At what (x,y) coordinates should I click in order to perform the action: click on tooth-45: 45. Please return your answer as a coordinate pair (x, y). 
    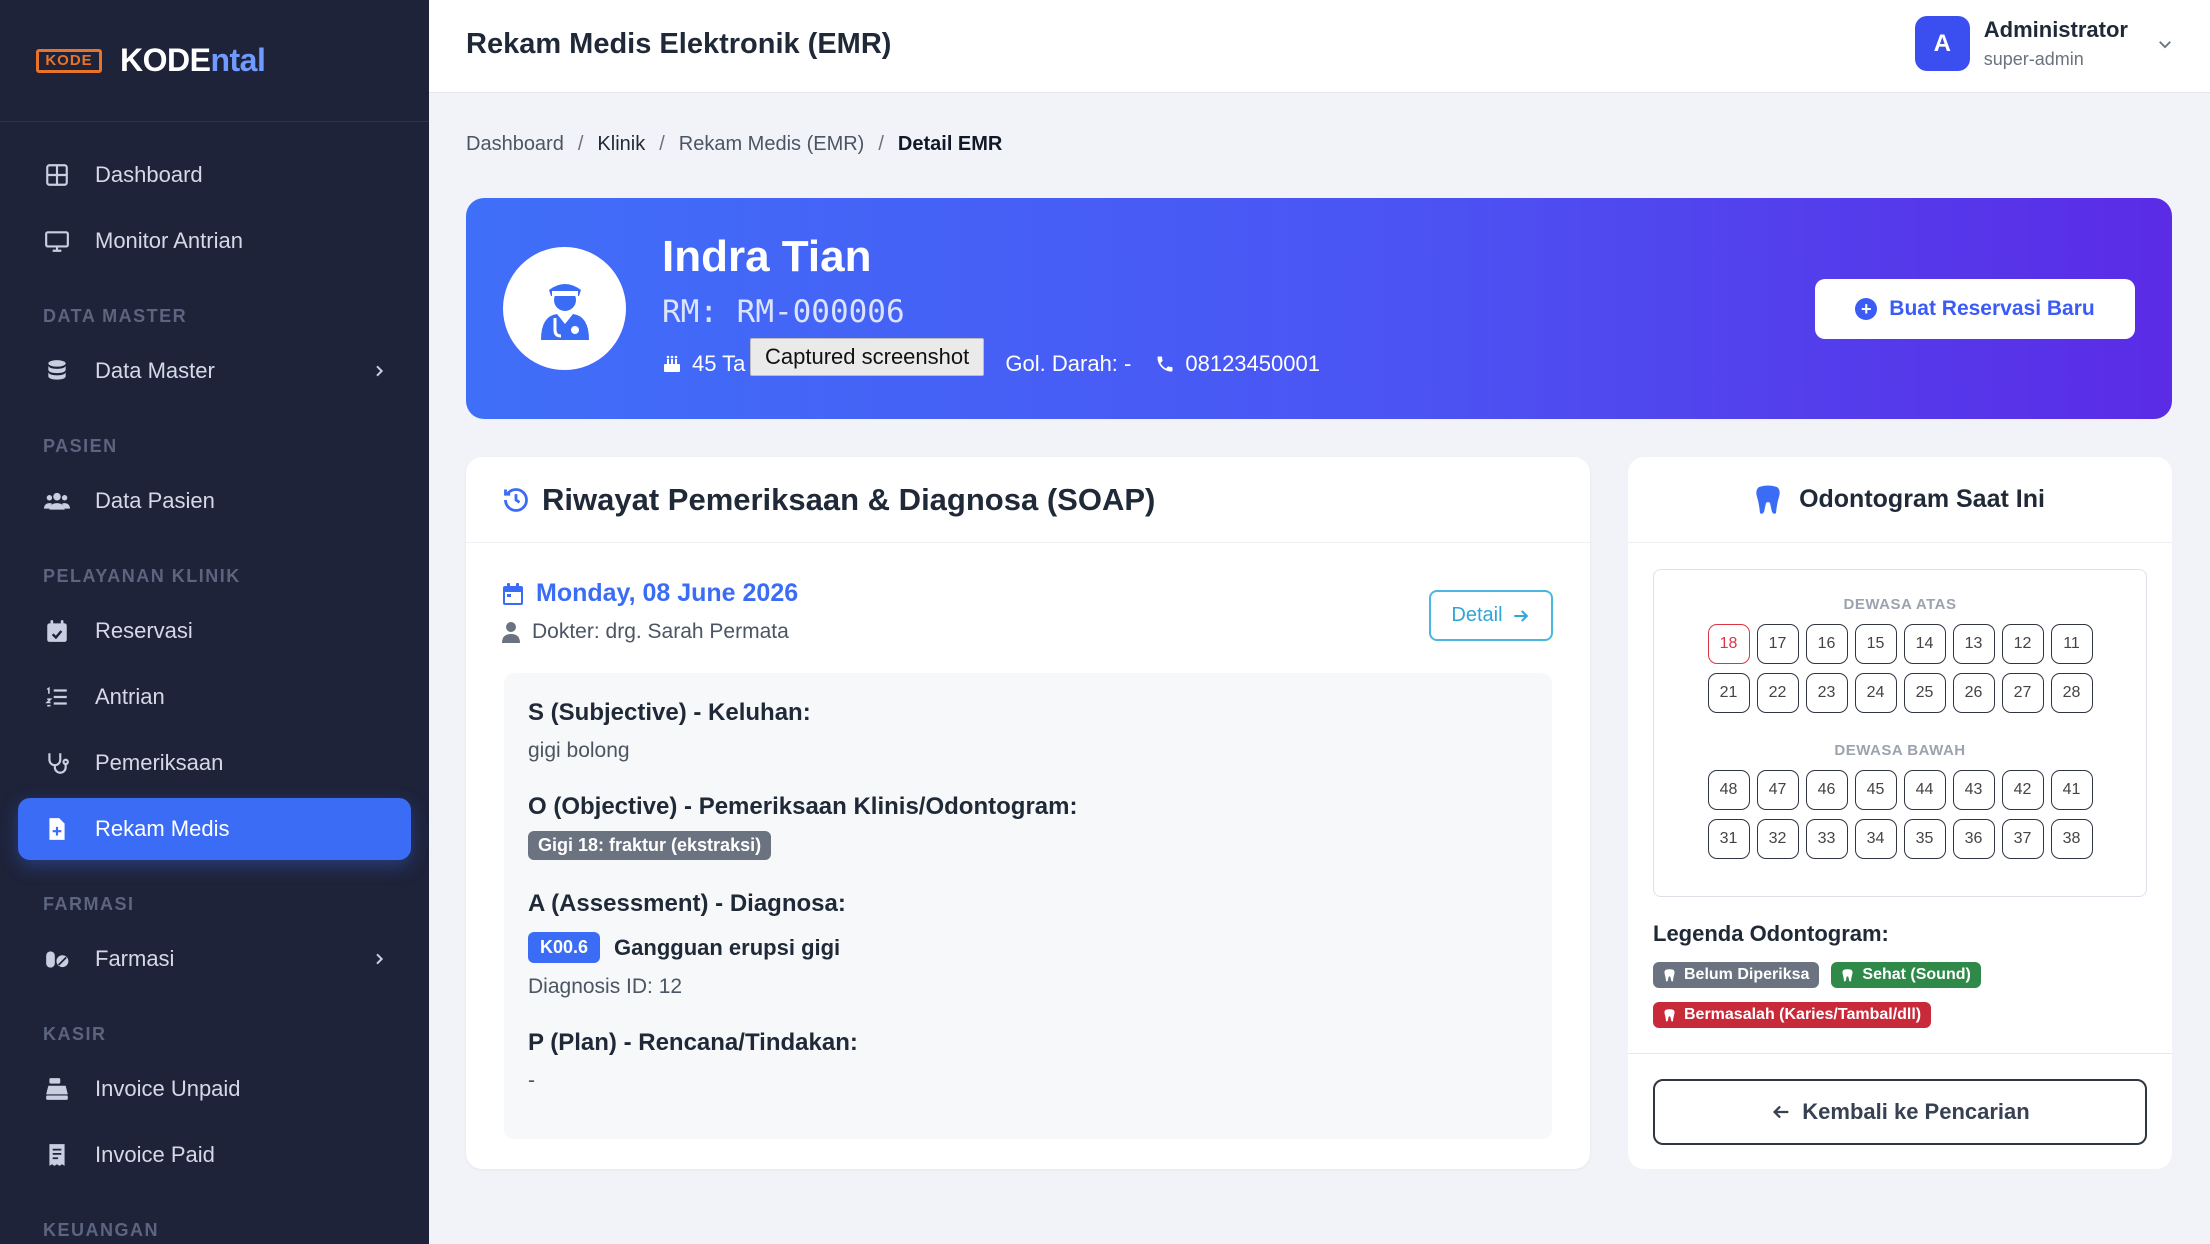
    Looking at the image, I should click on (1875, 790).